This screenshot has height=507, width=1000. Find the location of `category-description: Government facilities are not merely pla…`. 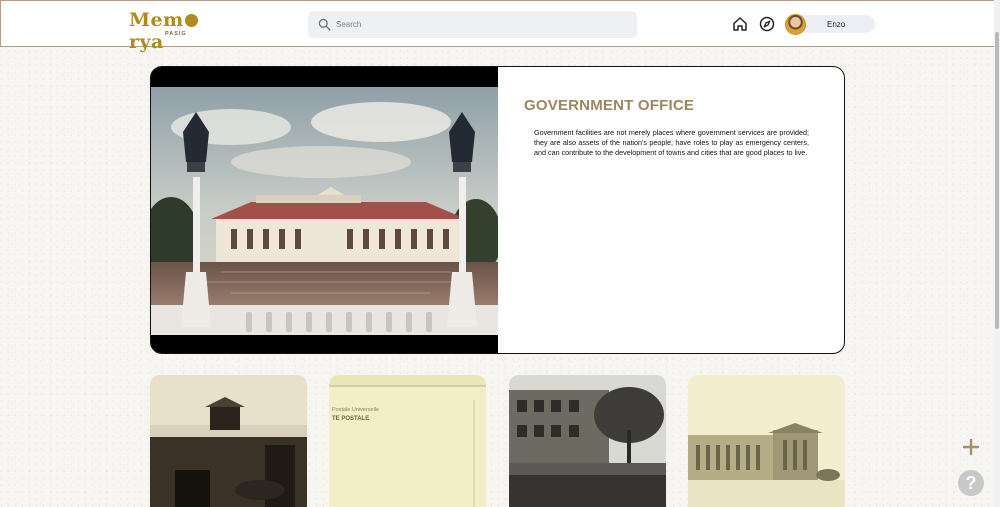

category-description: Government facilities are not merely pla… is located at coordinates (671, 143).